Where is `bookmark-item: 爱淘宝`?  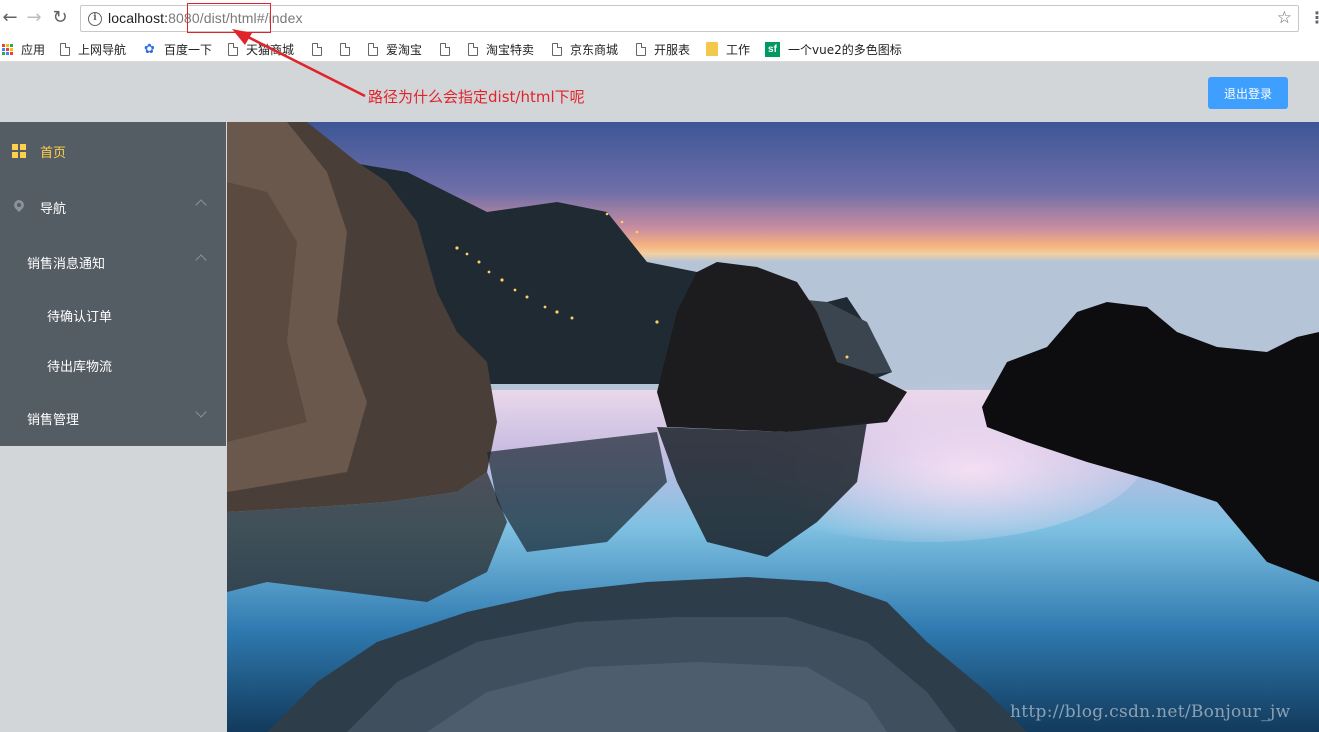 bookmark-item: 爱淘宝 is located at coordinates (395, 49).